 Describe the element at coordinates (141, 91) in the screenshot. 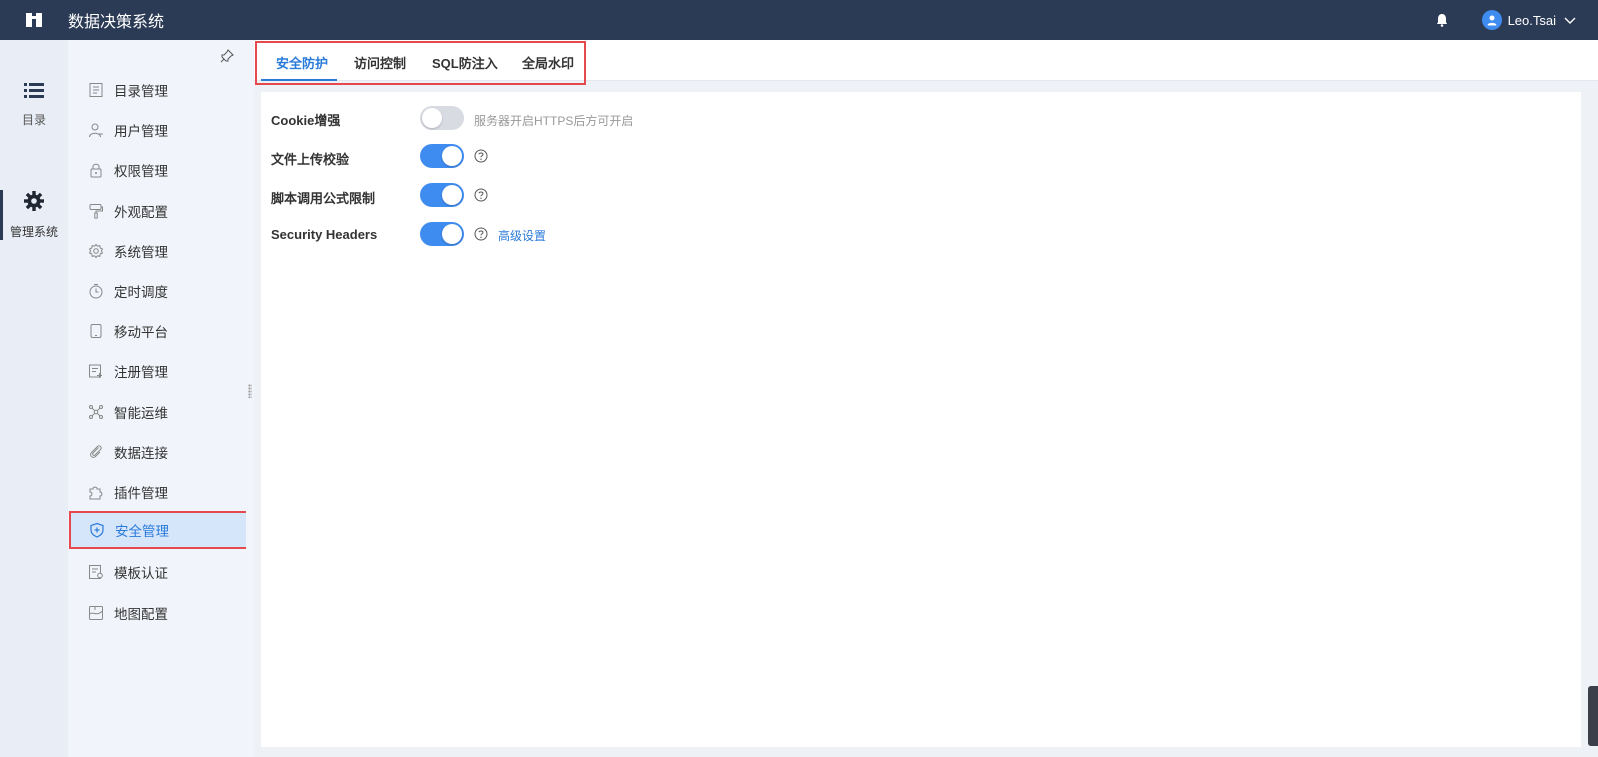

I see `sidebar-item-label: 目录管理` at that location.